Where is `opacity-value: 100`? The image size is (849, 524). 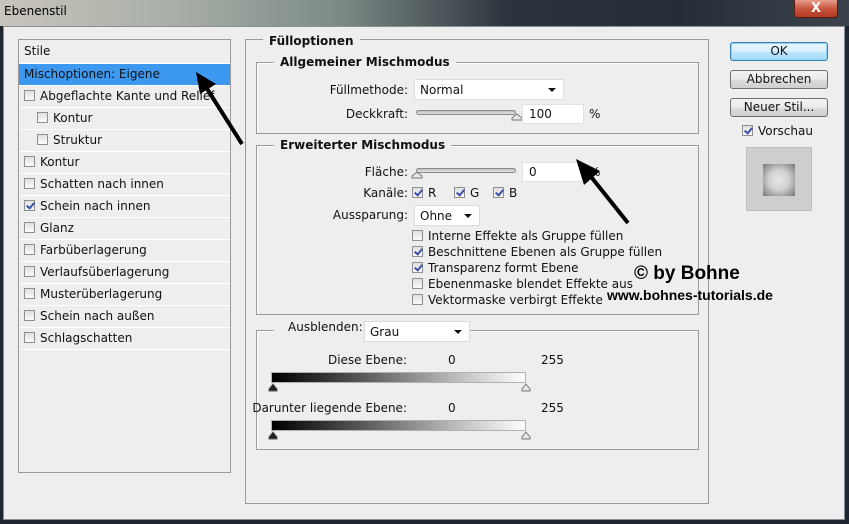
opacity-value: 100 is located at coordinates (540, 114).